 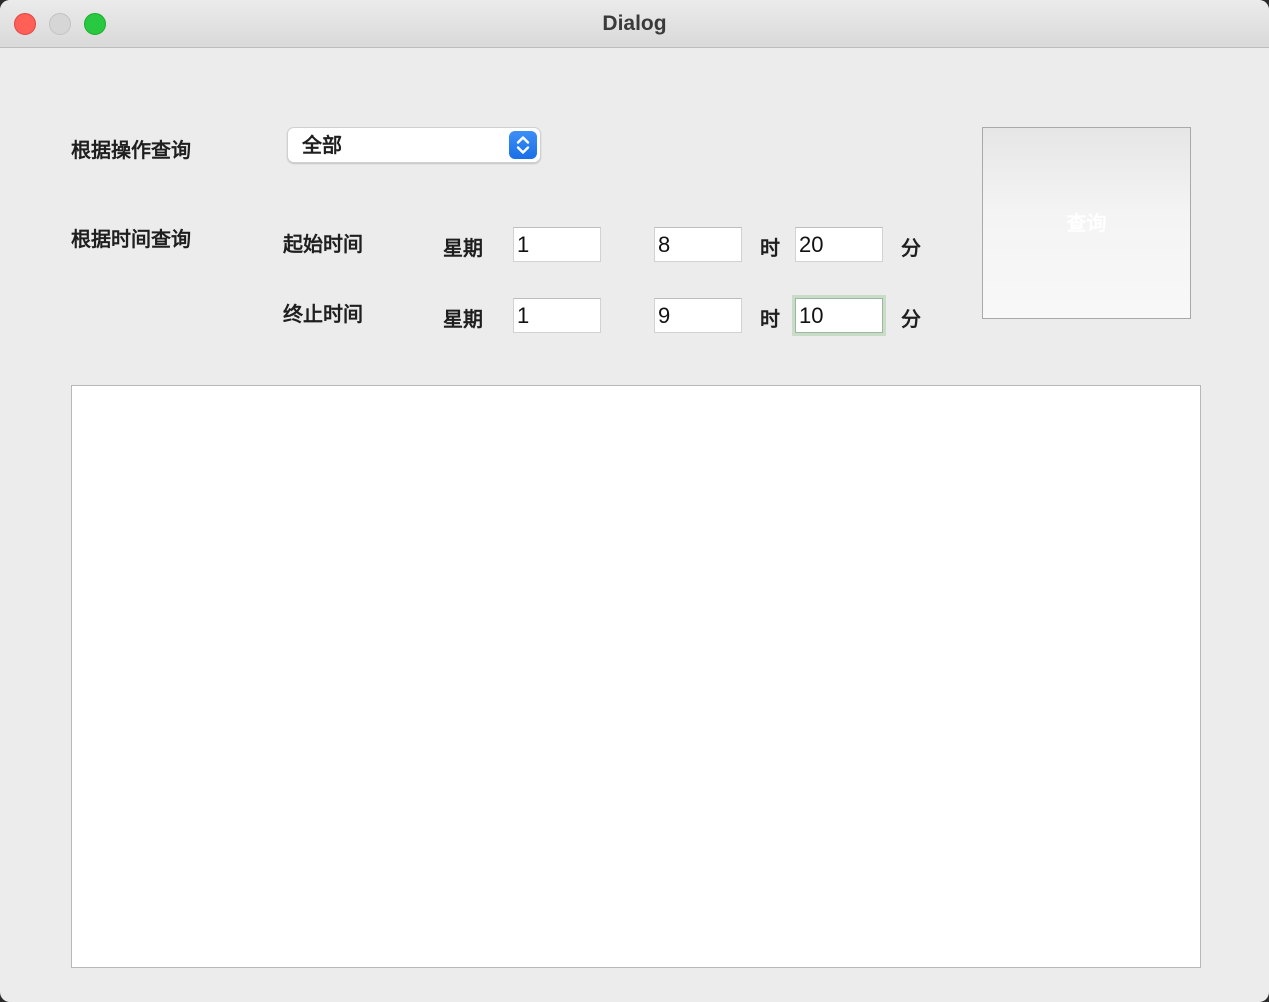 I want to click on start-minute-input, so click(x=839, y=244).